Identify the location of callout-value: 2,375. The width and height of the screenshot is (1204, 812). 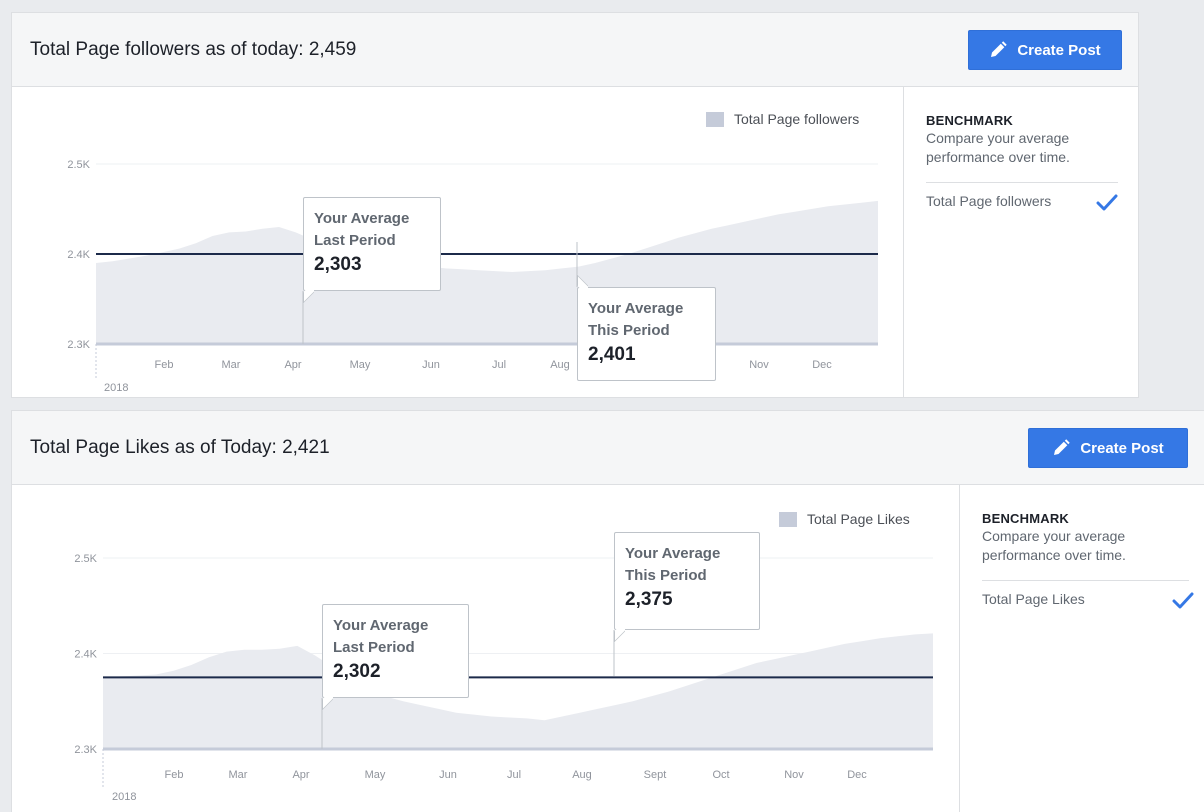
(649, 599).